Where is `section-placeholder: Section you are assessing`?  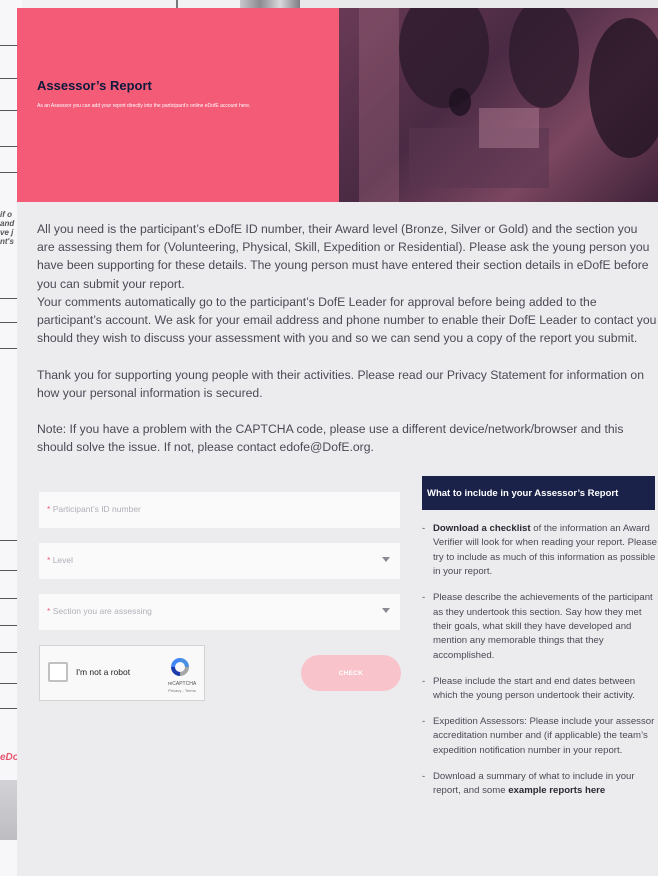 section-placeholder: Section you are assessing is located at coordinates (102, 611).